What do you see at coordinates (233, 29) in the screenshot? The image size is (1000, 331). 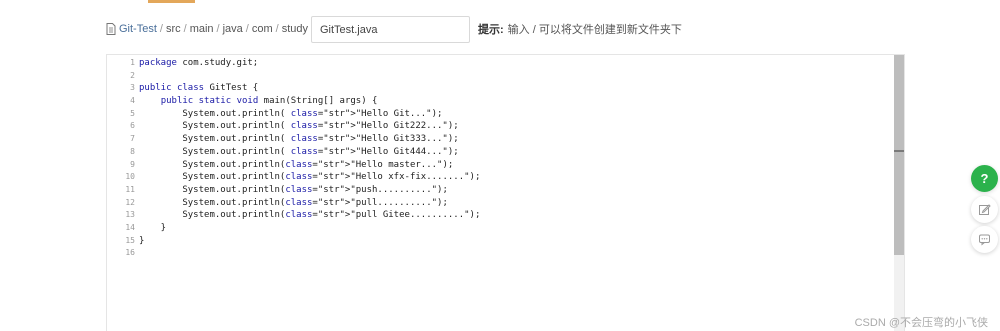 I see `breadcrumb-item-java: java` at bounding box center [233, 29].